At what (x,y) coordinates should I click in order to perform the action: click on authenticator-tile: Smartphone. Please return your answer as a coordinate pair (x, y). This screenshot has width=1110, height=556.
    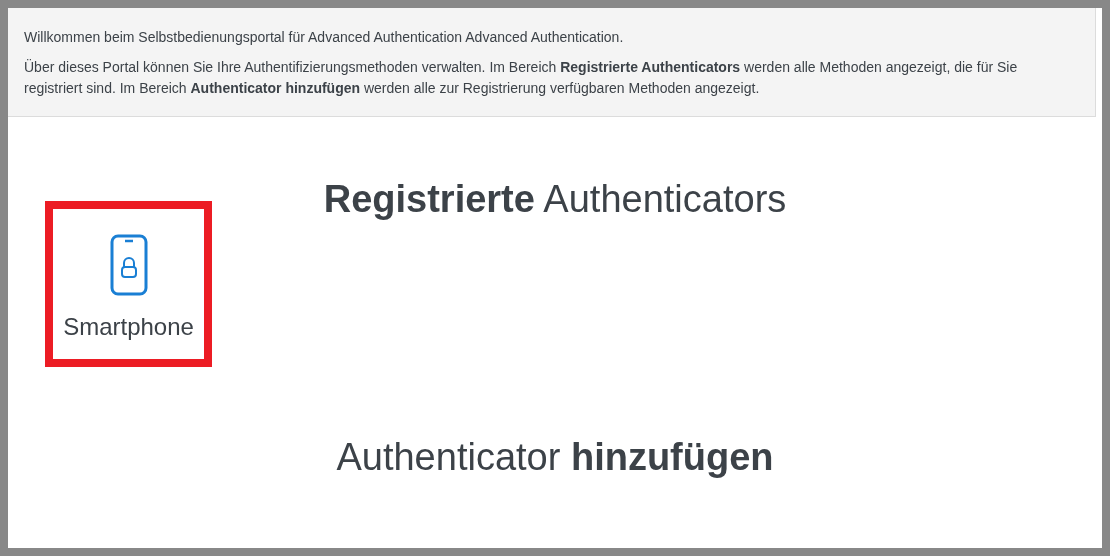
    Looking at the image, I should click on (128, 284).